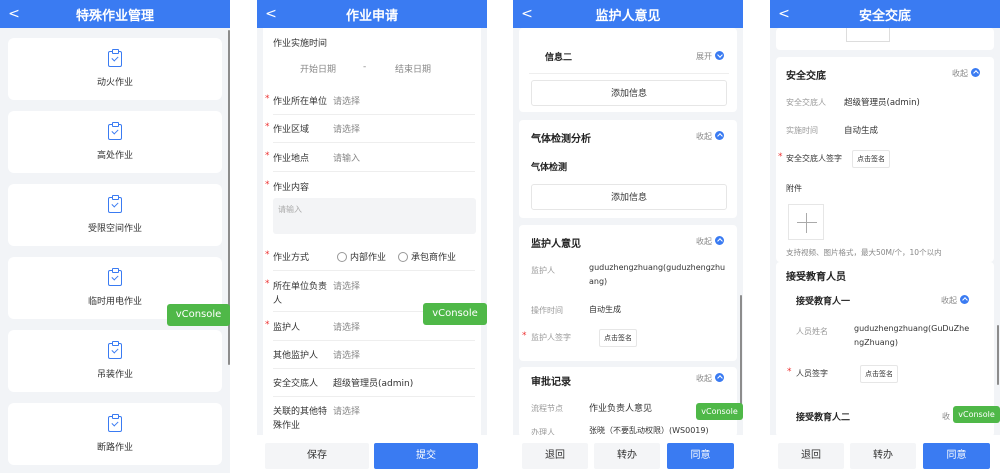 This screenshot has width=1000, height=473. I want to click on other-guardian-select: 请选择, so click(346, 354).